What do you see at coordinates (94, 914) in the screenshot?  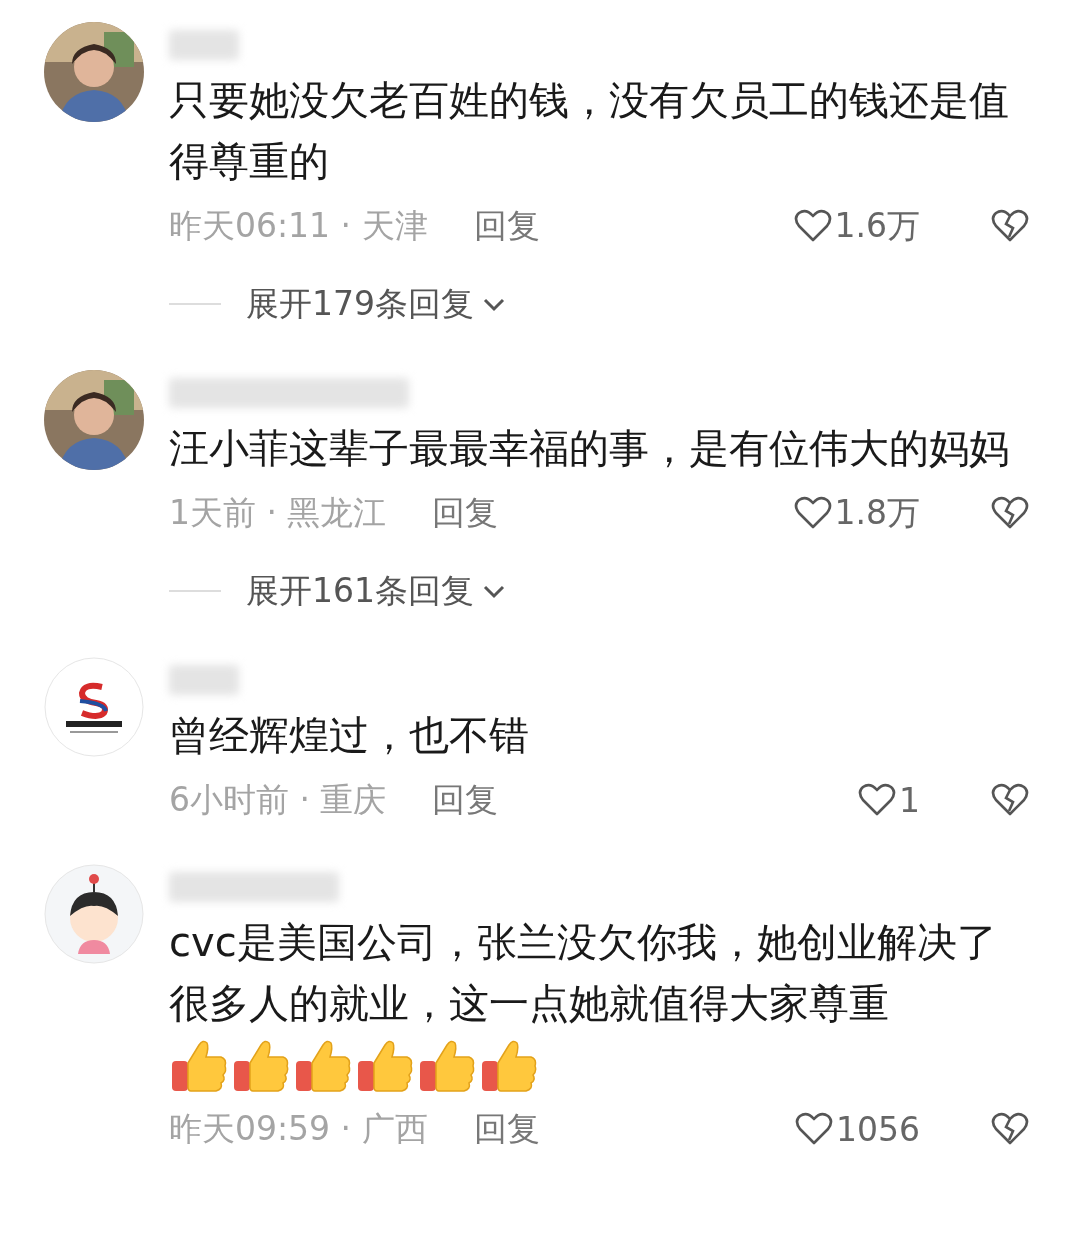 I see `avatar-icon` at bounding box center [94, 914].